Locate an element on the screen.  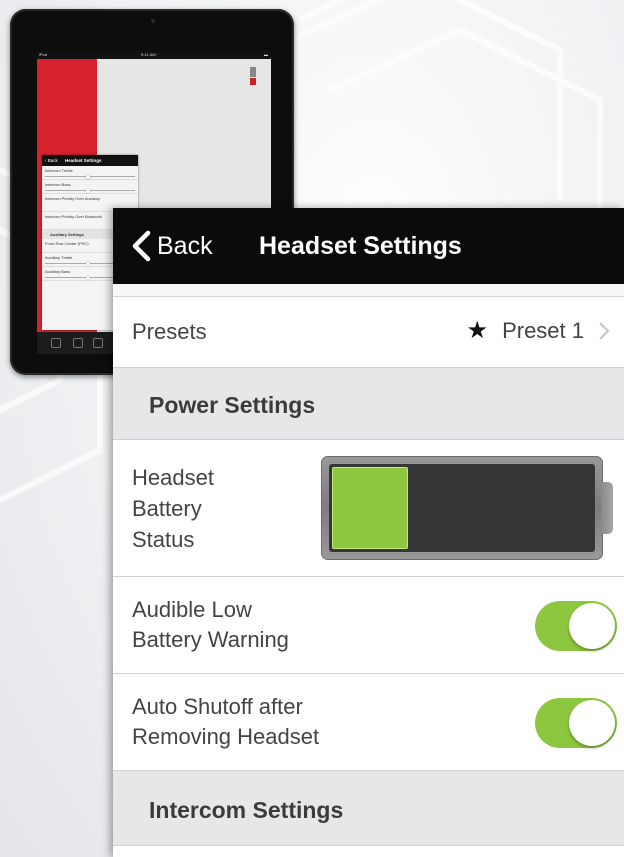
next-row-partial is located at coordinates (368, 851).